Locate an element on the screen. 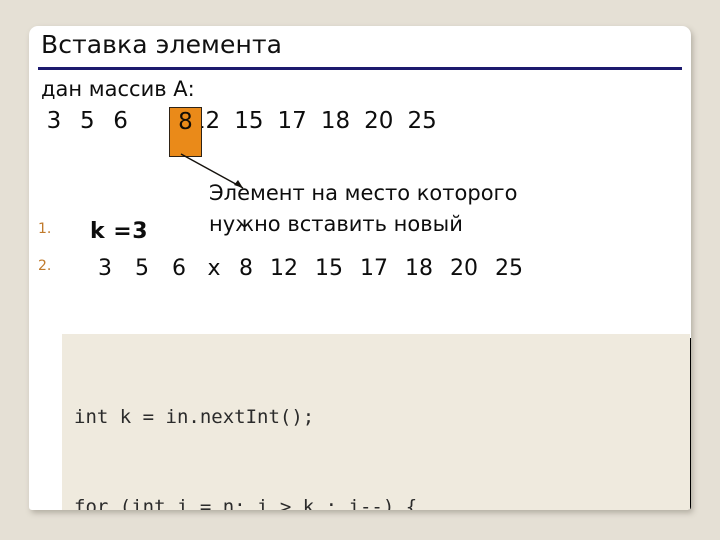  list-marker: 2. is located at coordinates (45, 266).